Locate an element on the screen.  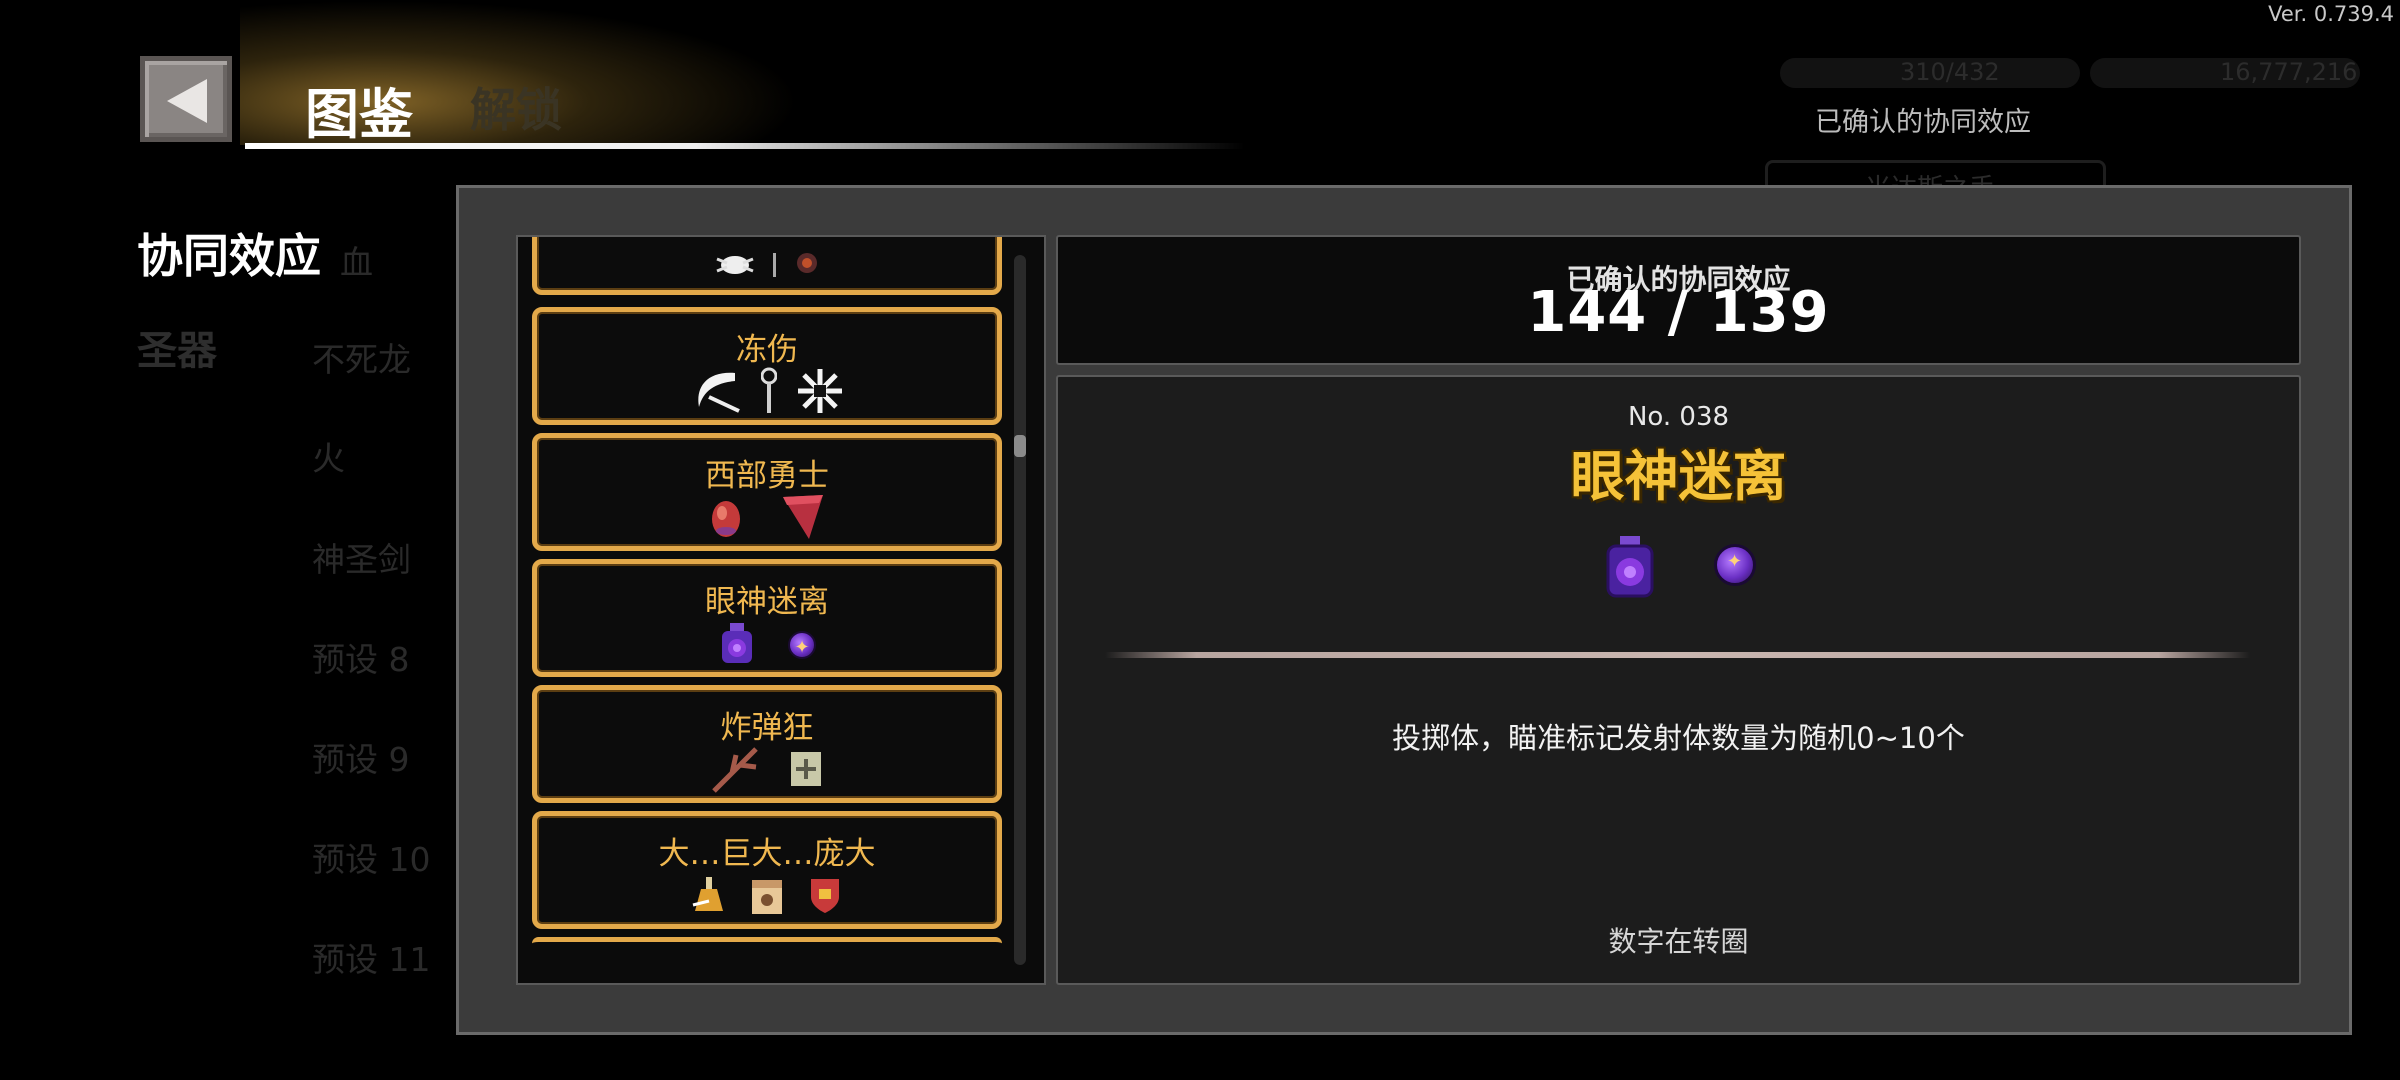
confirmed-synergy-label: 已确认的协同效应 is located at coordinates (1923, 122).